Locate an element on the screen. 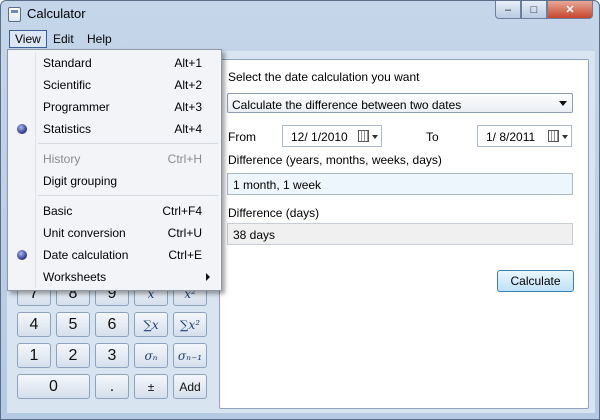 This screenshot has height=420, width=600. menu-item-shortcut: Ctrl+E is located at coordinates (185, 255).